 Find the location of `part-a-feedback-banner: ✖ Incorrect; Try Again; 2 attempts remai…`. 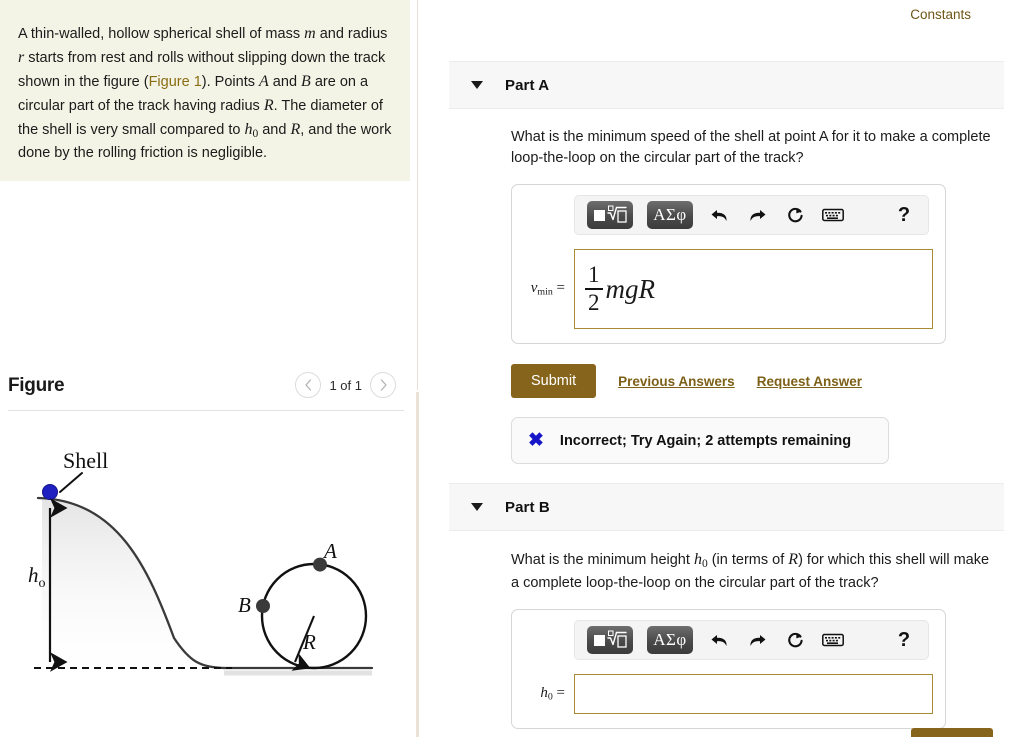

part-a-feedback-banner: ✖ Incorrect; Try Again; 2 attempts remai… is located at coordinates (700, 441).